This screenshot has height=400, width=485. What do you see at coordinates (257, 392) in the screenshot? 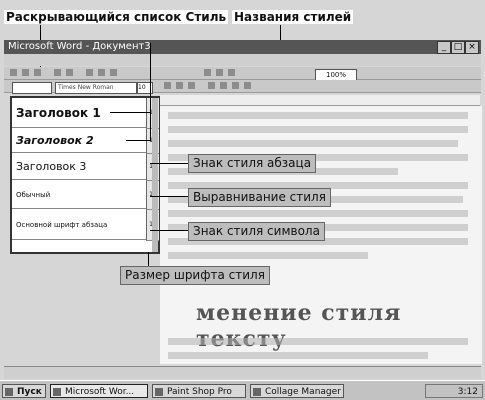
I see `collage-app-icon` at bounding box center [257, 392].